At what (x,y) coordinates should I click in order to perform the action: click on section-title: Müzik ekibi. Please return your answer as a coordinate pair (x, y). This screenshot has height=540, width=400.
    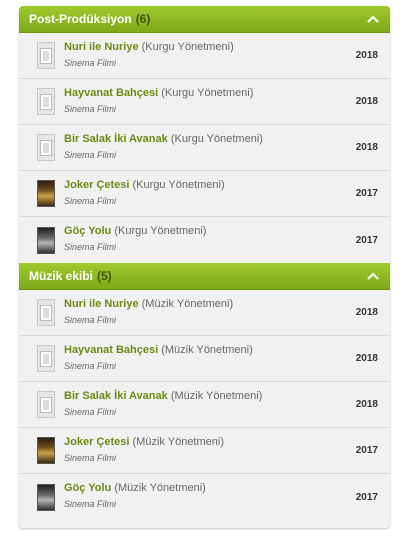
    Looking at the image, I should click on (61, 276).